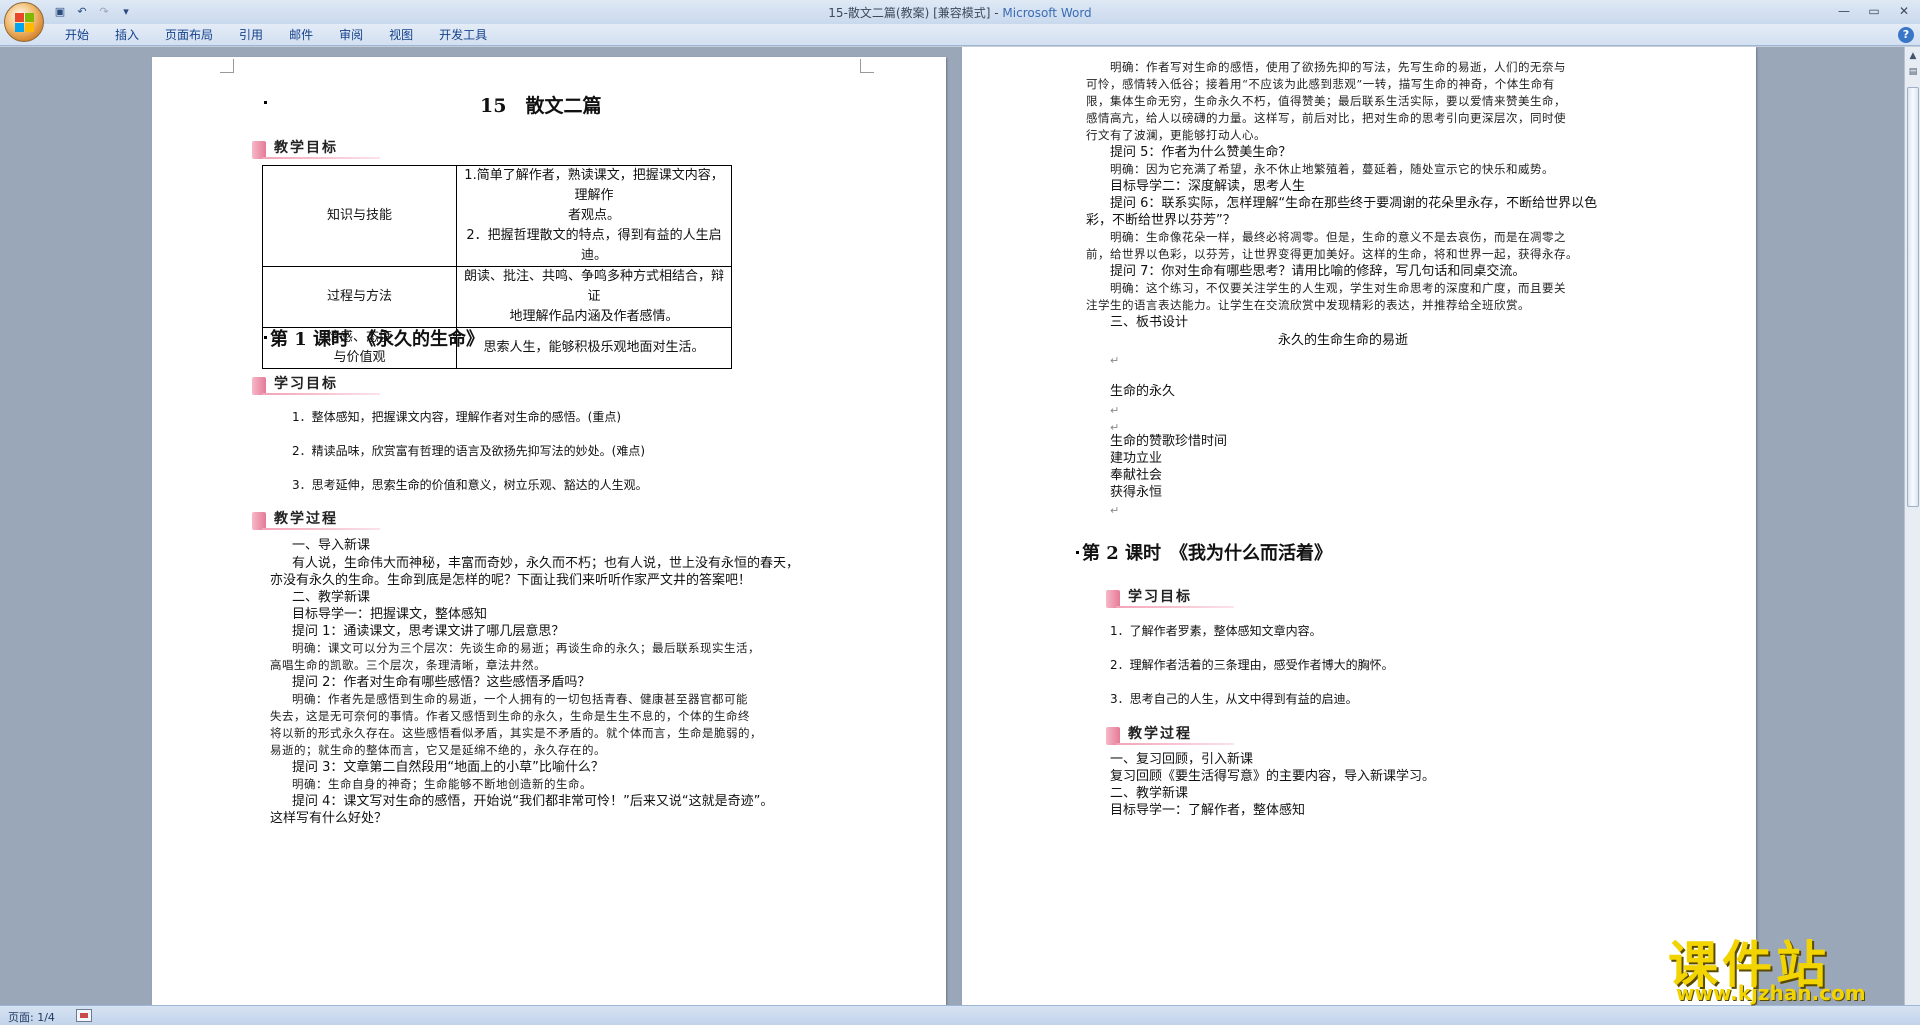 This screenshot has height=1025, width=1920. What do you see at coordinates (306, 148) in the screenshot?
I see `teaching-goals-label: 教学目标` at bounding box center [306, 148].